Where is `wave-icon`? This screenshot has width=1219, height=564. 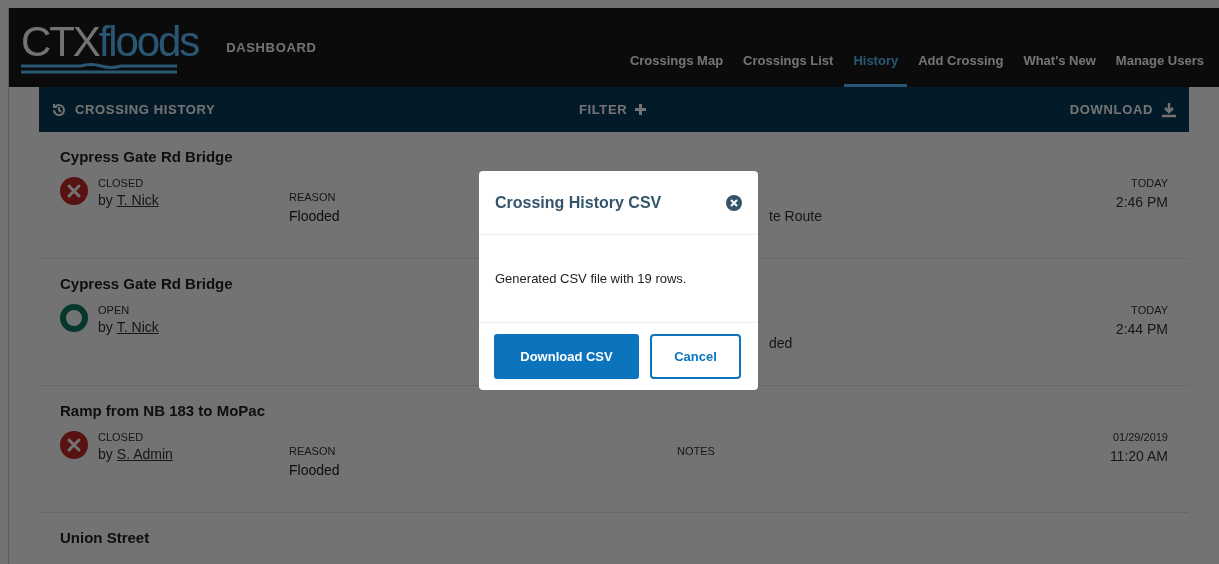 wave-icon is located at coordinates (99, 68).